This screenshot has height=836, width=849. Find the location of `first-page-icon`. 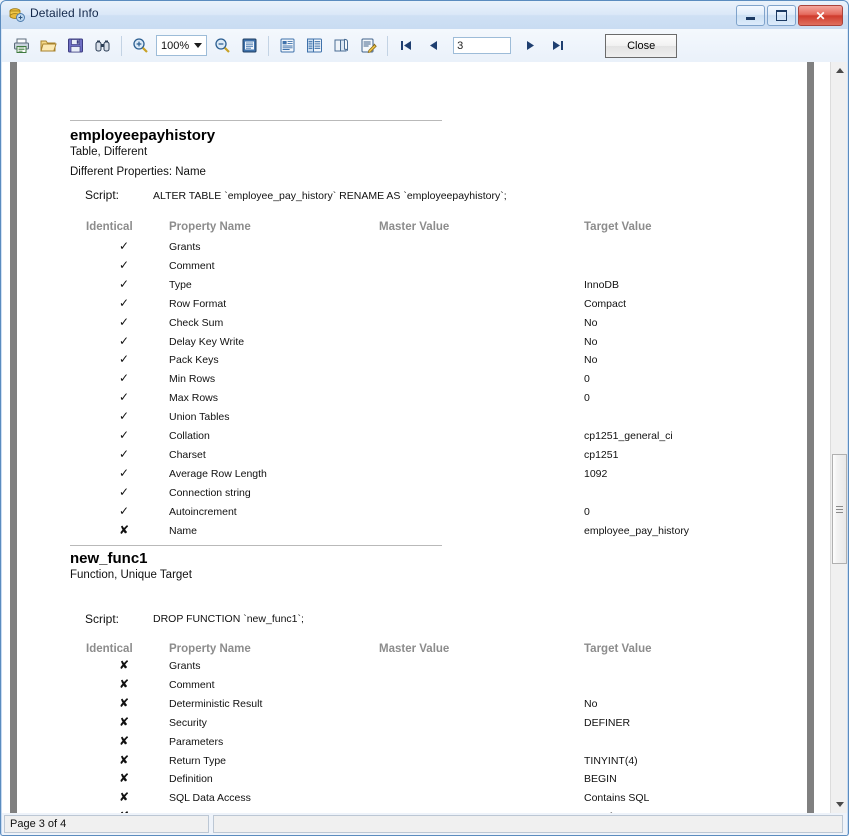

first-page-icon is located at coordinates (406, 45).